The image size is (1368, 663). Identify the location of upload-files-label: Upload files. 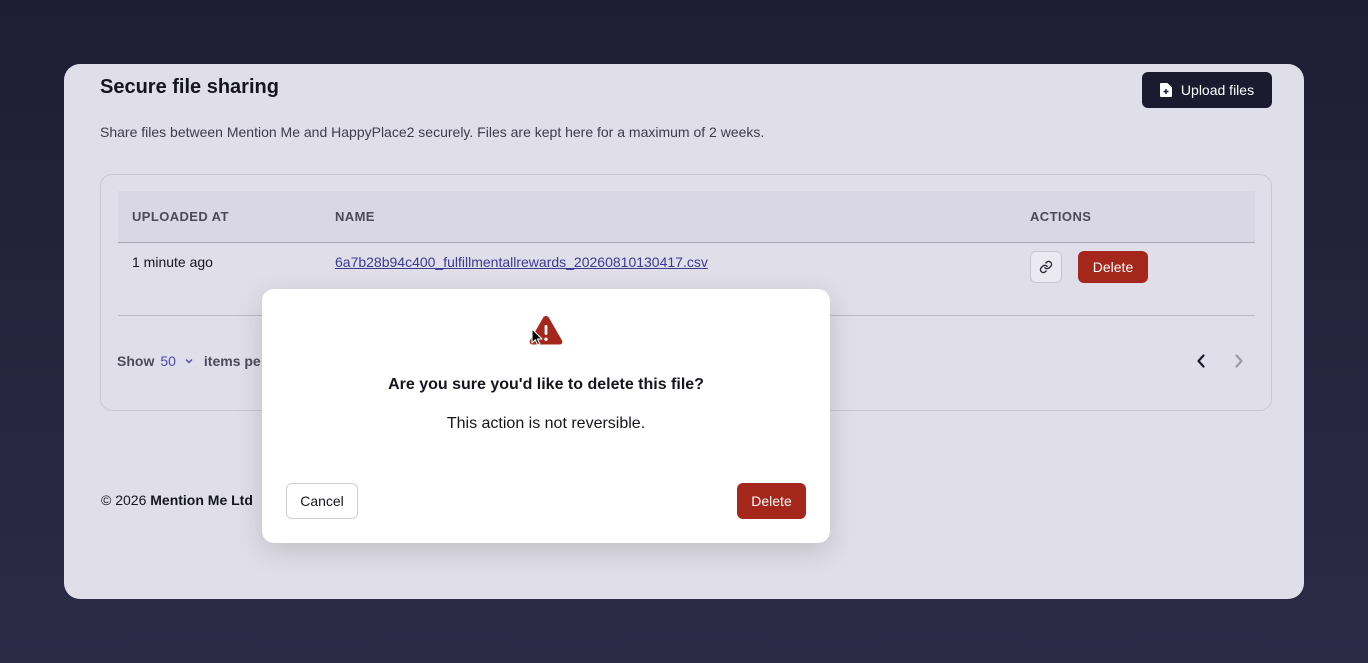
(1217, 90).